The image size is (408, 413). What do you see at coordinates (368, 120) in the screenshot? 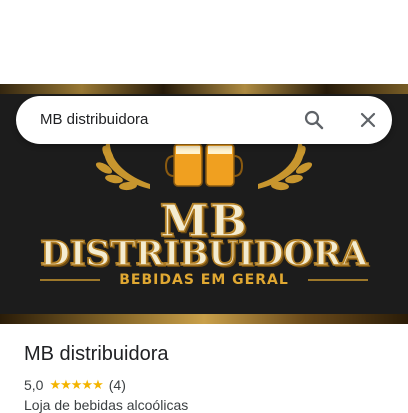
I see `close-icon` at bounding box center [368, 120].